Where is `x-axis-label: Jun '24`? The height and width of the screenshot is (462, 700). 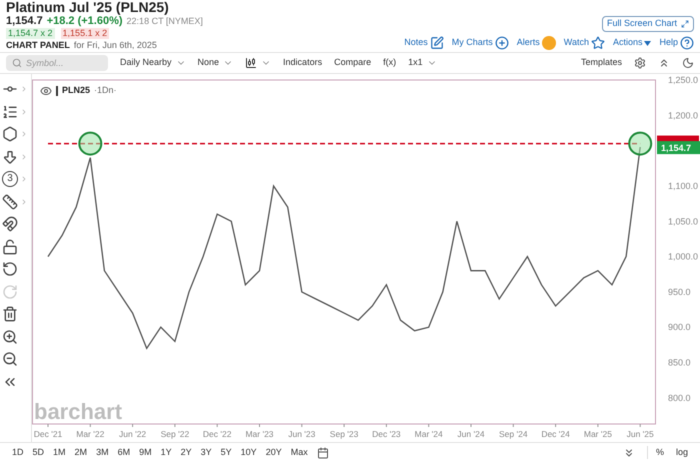
x-axis-label: Jun '24 is located at coordinates (471, 434).